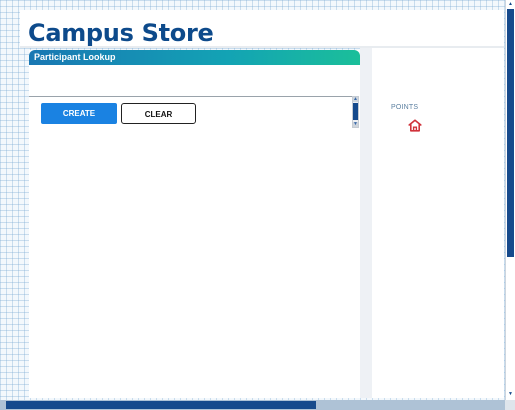  I want to click on scroll-up-arrow-icon: ▲, so click(355, 99).